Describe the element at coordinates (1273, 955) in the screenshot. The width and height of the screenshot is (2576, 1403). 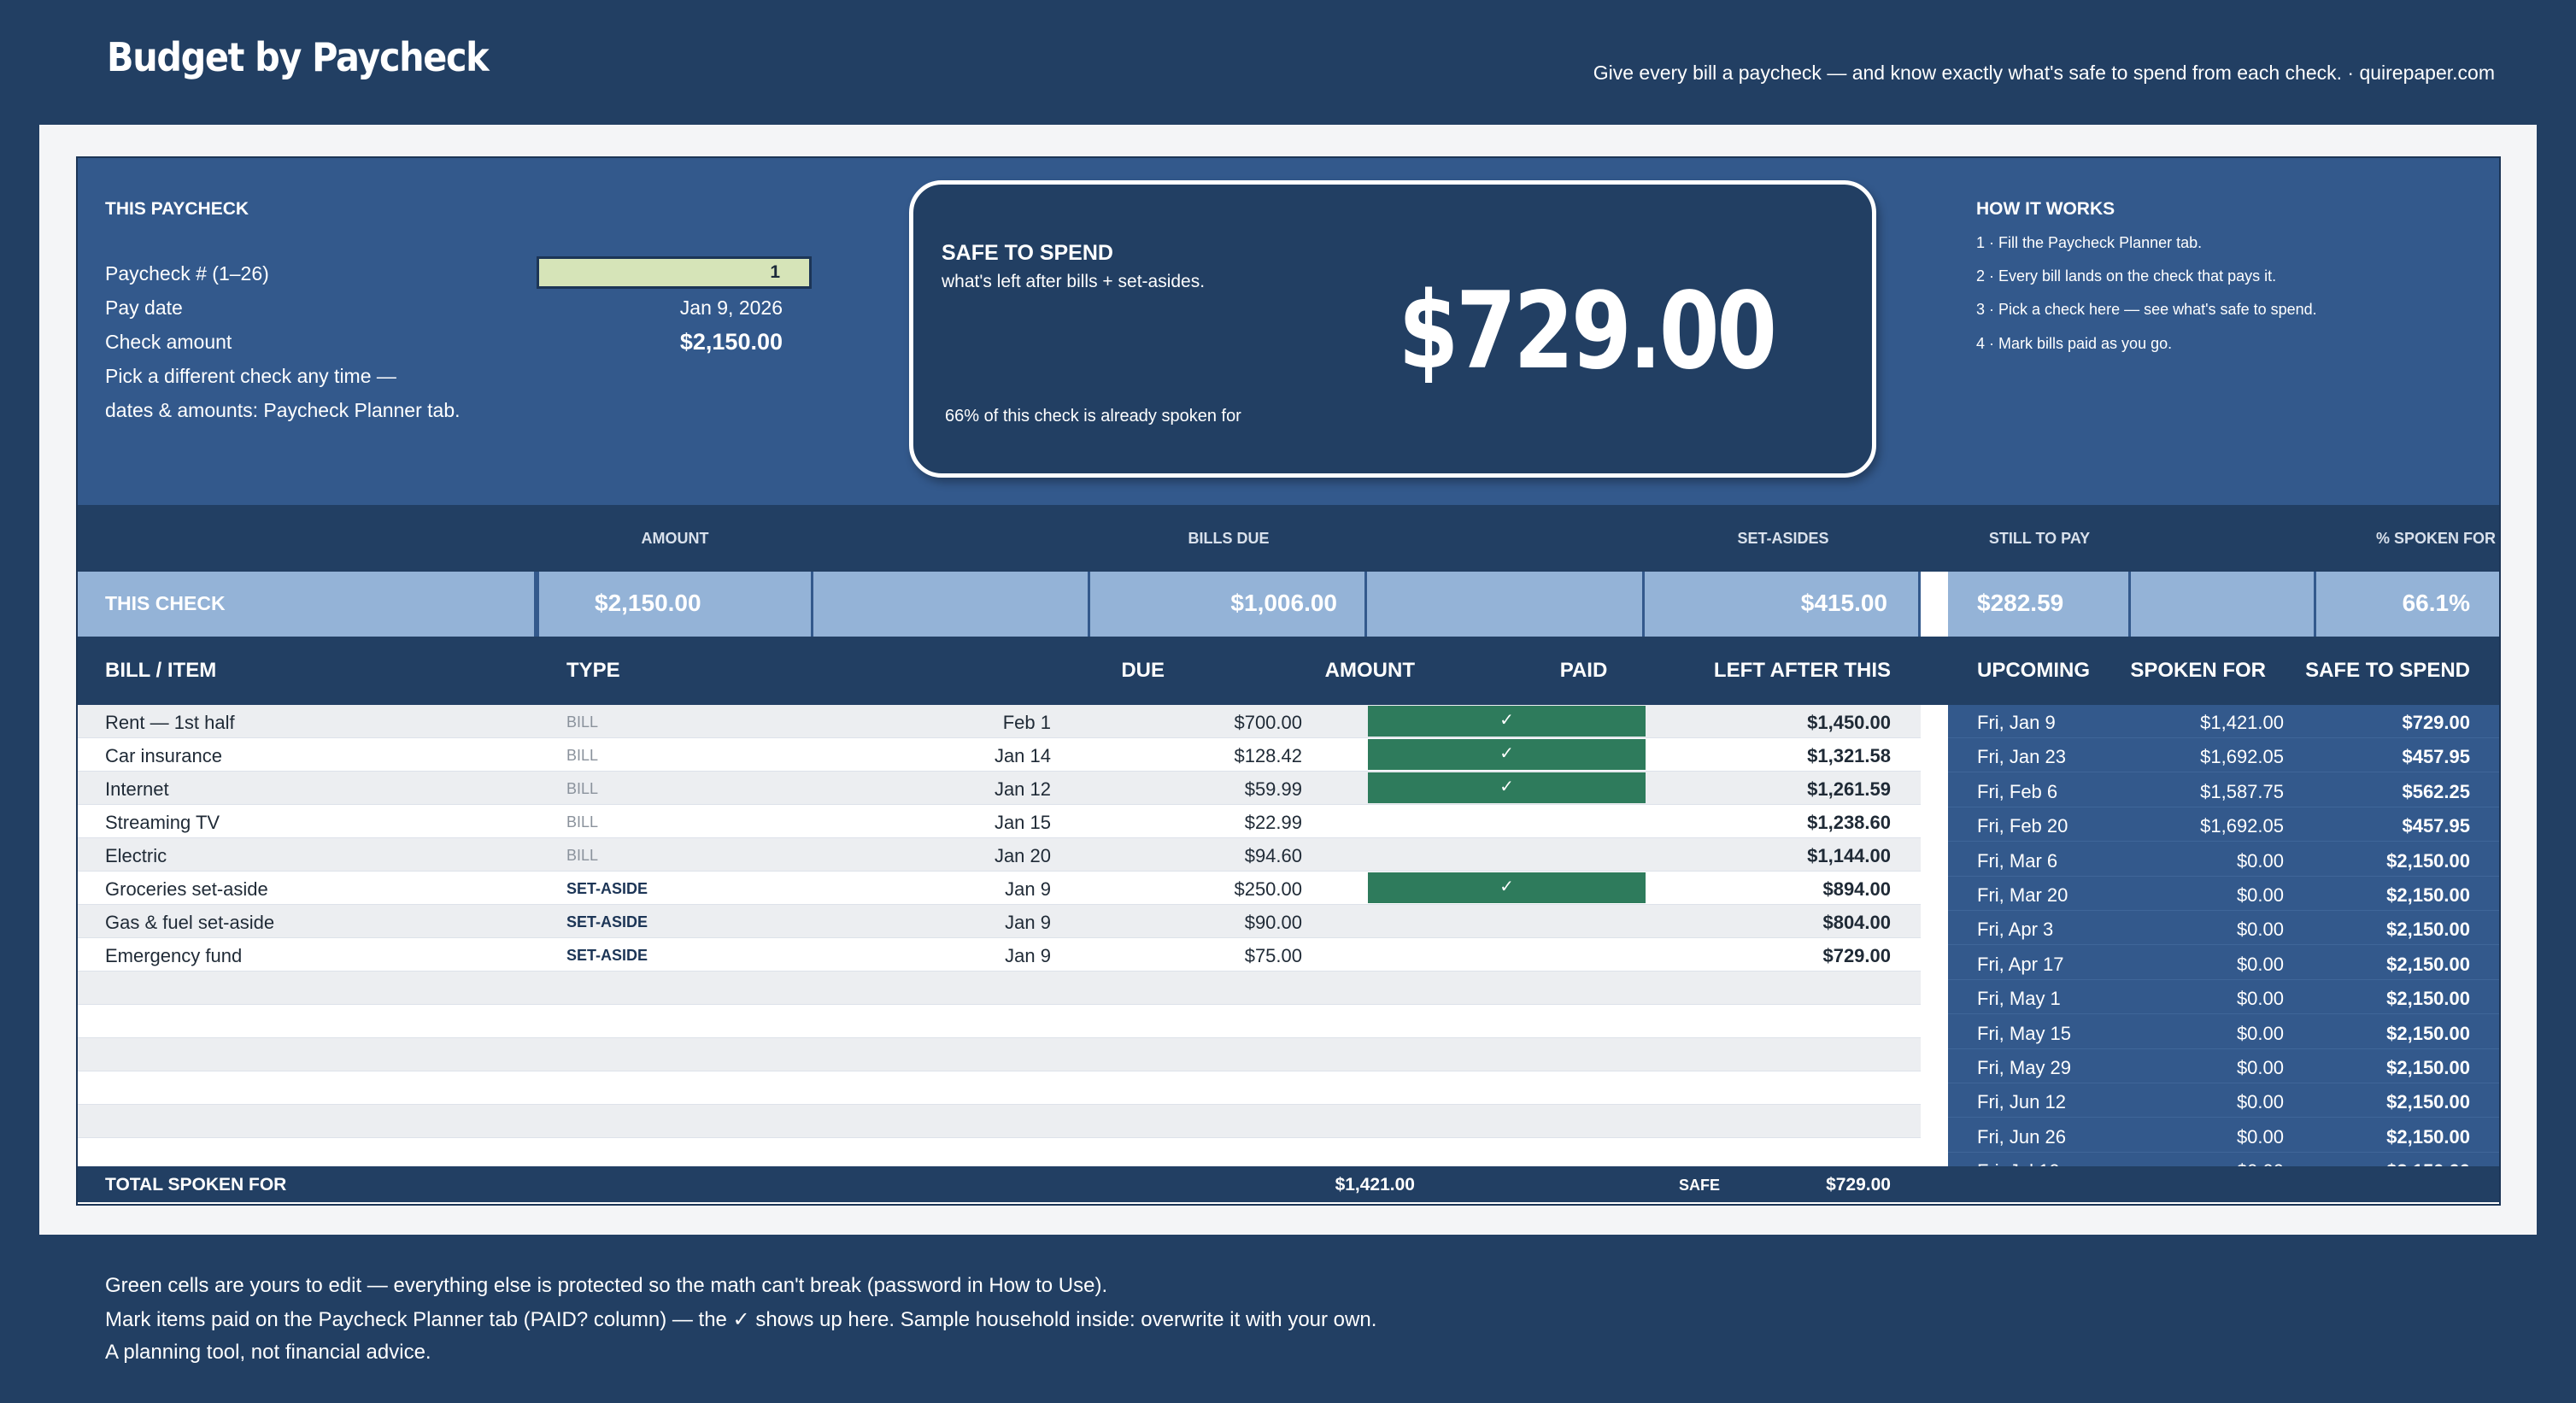
I see `bill-amount: $75.00` at that location.